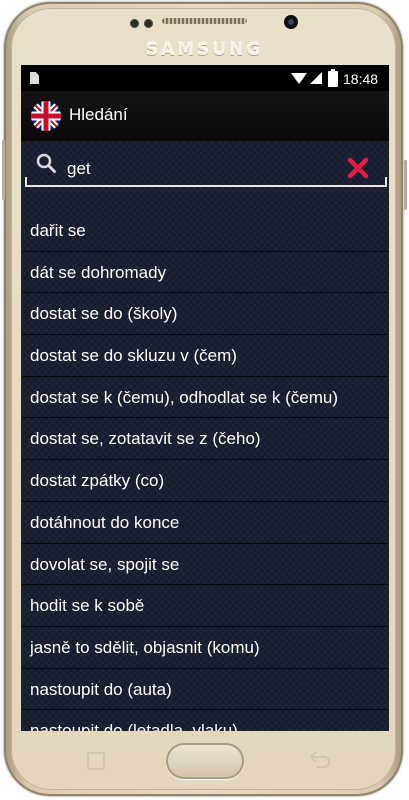 This screenshot has height=800, width=409. I want to click on front-camera-icon, so click(291, 22).